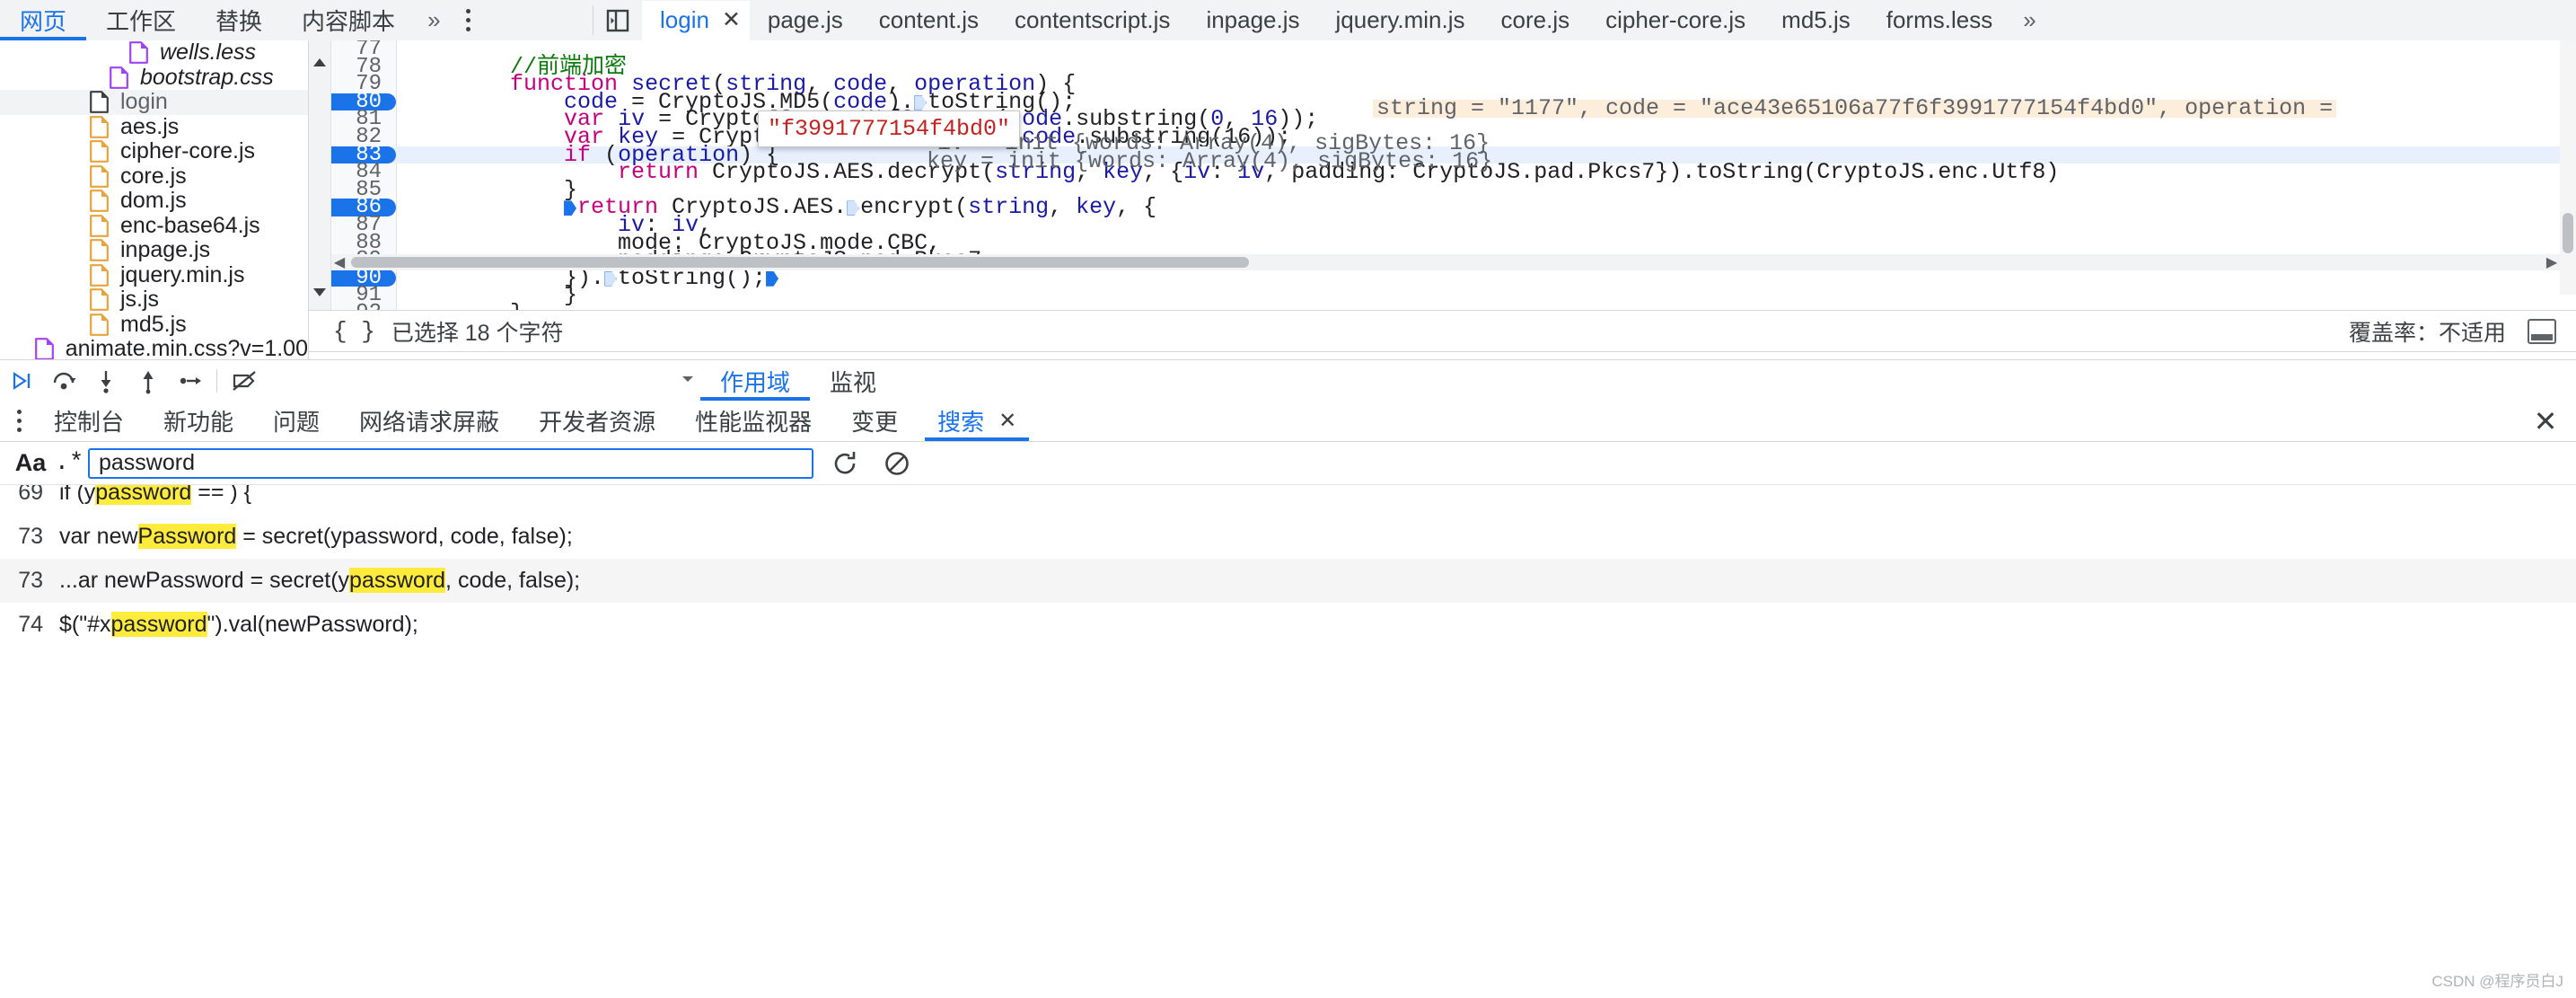  Describe the element at coordinates (1092, 20) in the screenshot. I see `file-tab-contentscript-js: contentscript.js` at that location.